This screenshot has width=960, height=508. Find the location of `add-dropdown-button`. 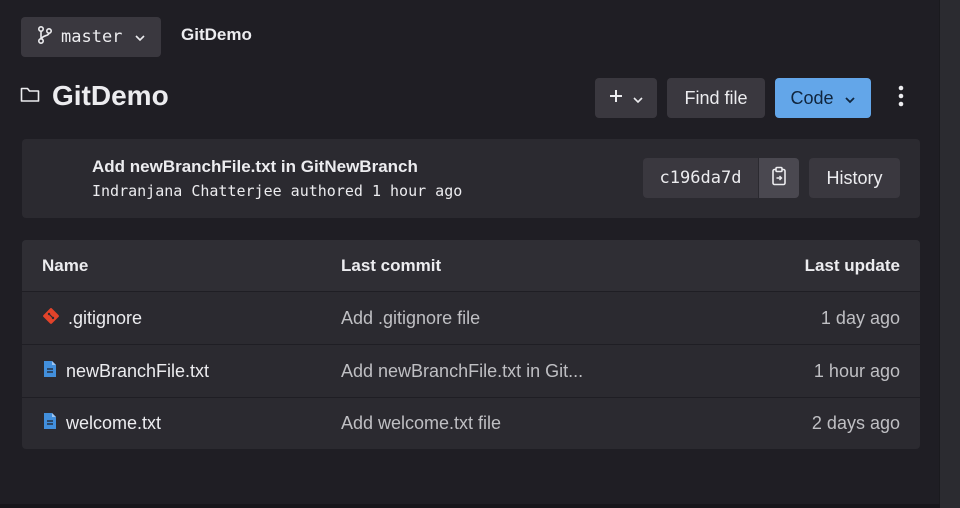

add-dropdown-button is located at coordinates (626, 98).